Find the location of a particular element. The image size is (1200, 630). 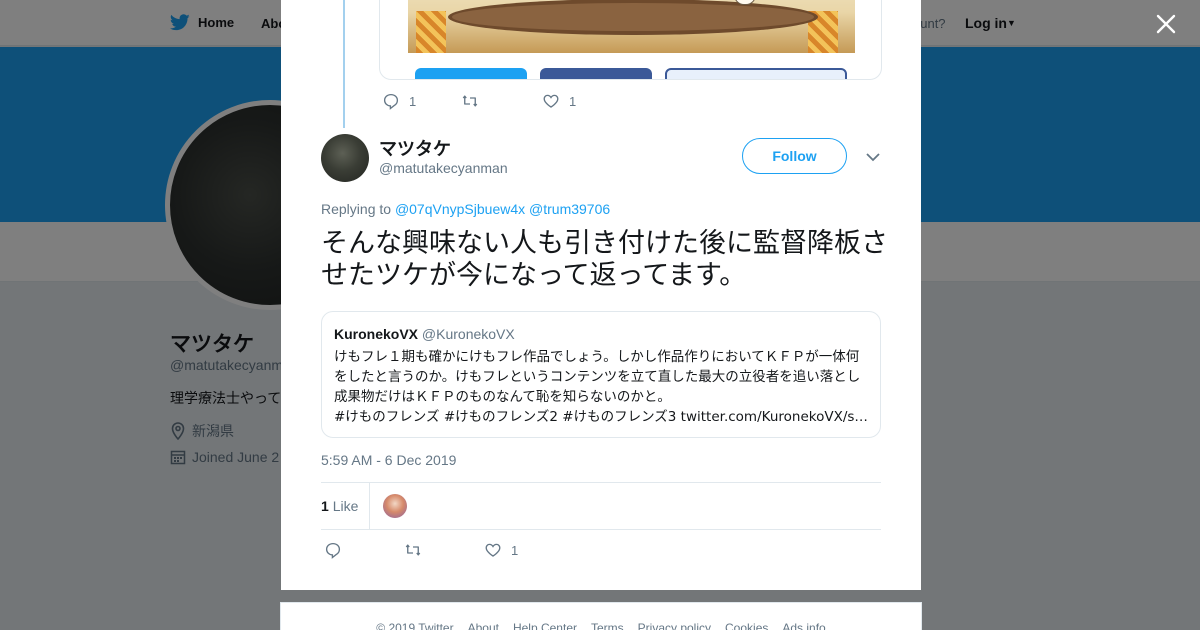

facebook-share-button is located at coordinates (596, 73).